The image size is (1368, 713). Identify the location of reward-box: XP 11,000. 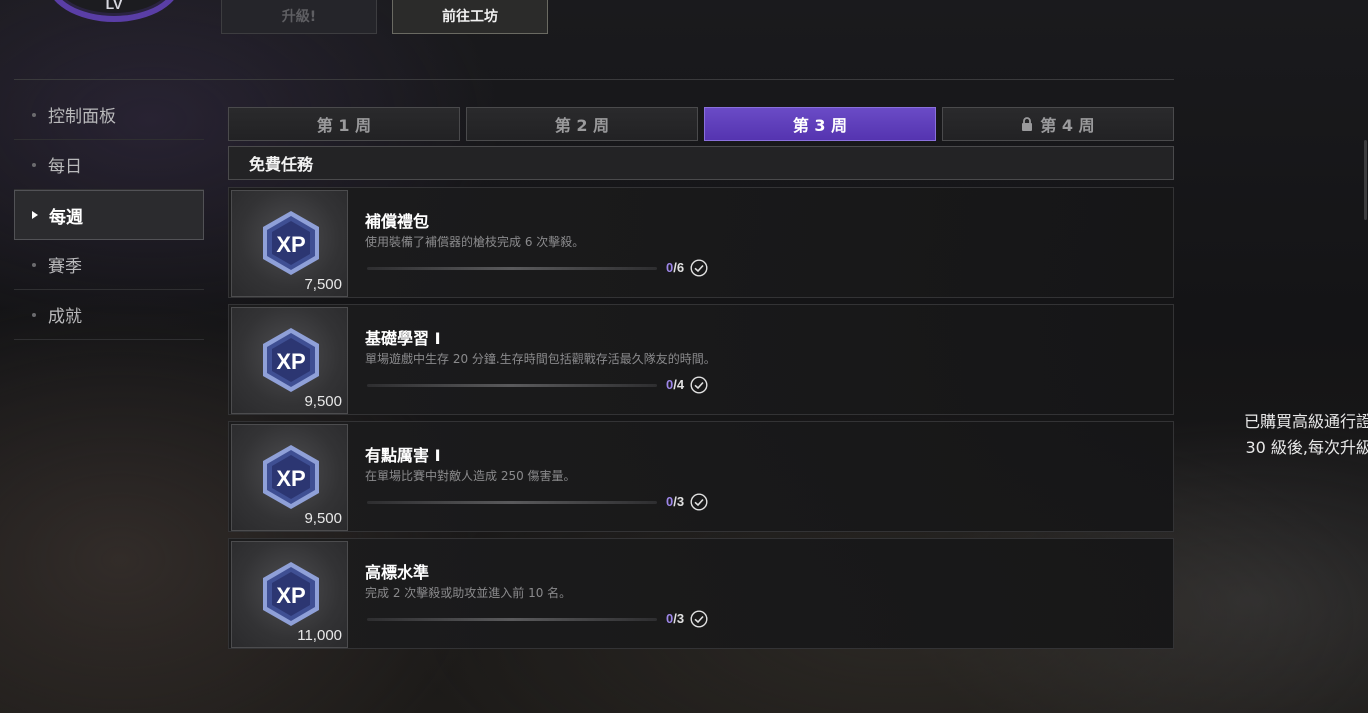
(289, 594).